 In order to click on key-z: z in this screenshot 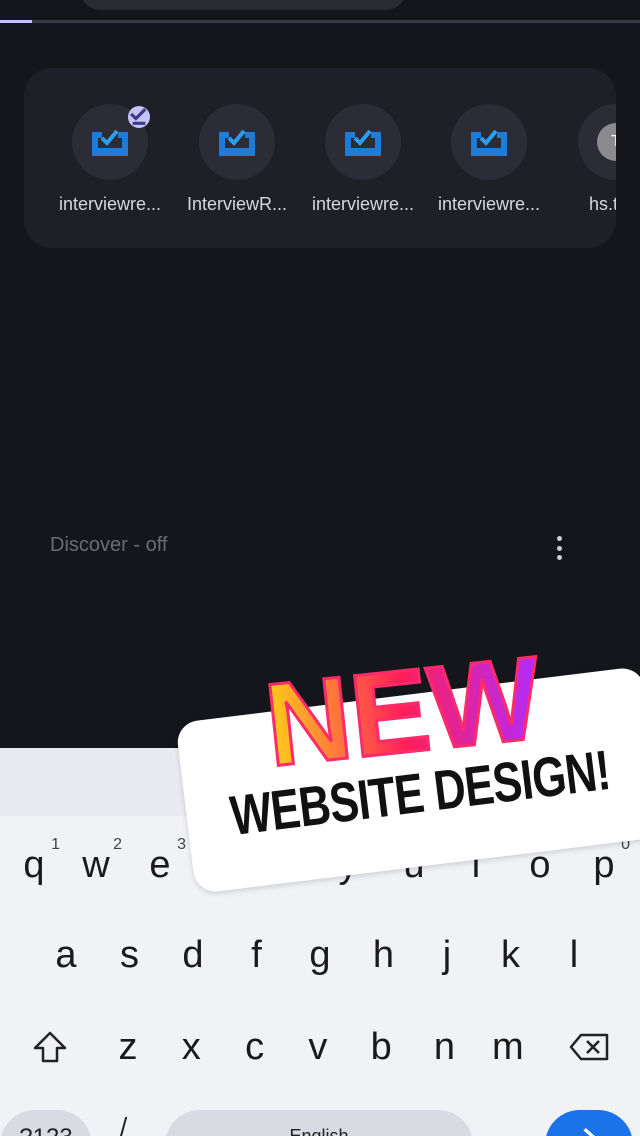, I will do `click(128, 1047)`.